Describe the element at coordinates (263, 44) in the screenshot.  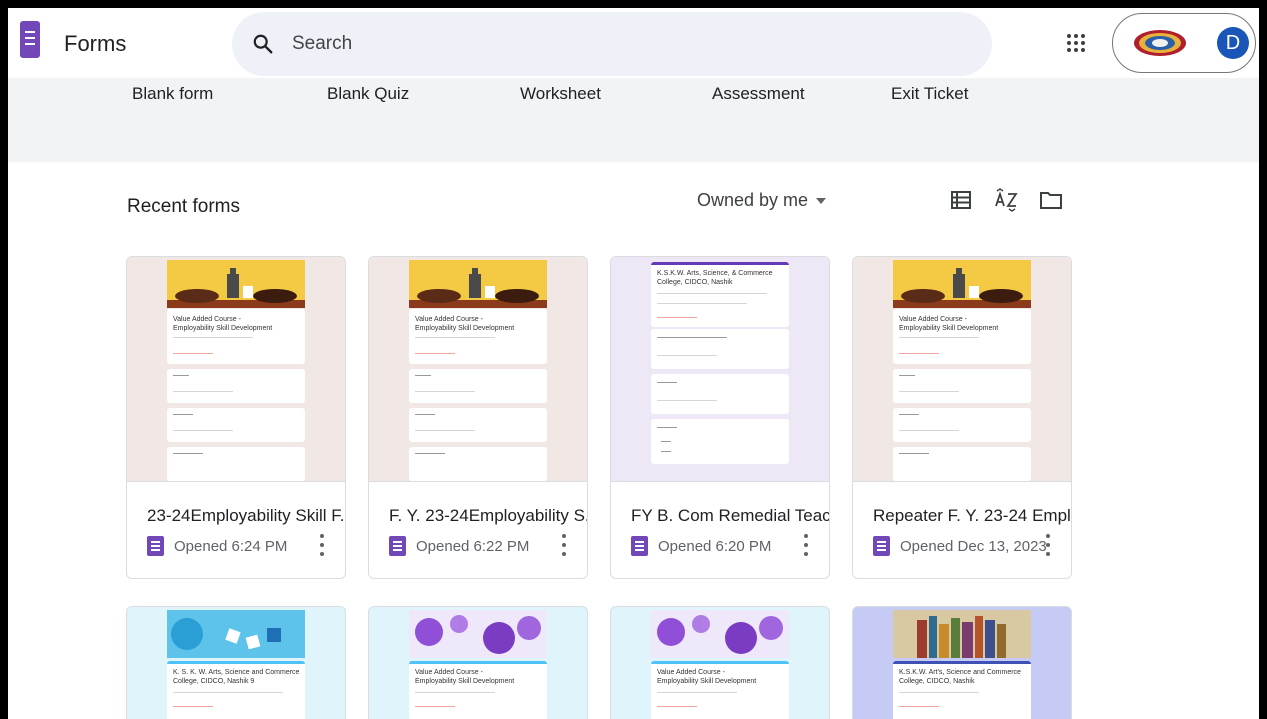
I see `search-icon` at that location.